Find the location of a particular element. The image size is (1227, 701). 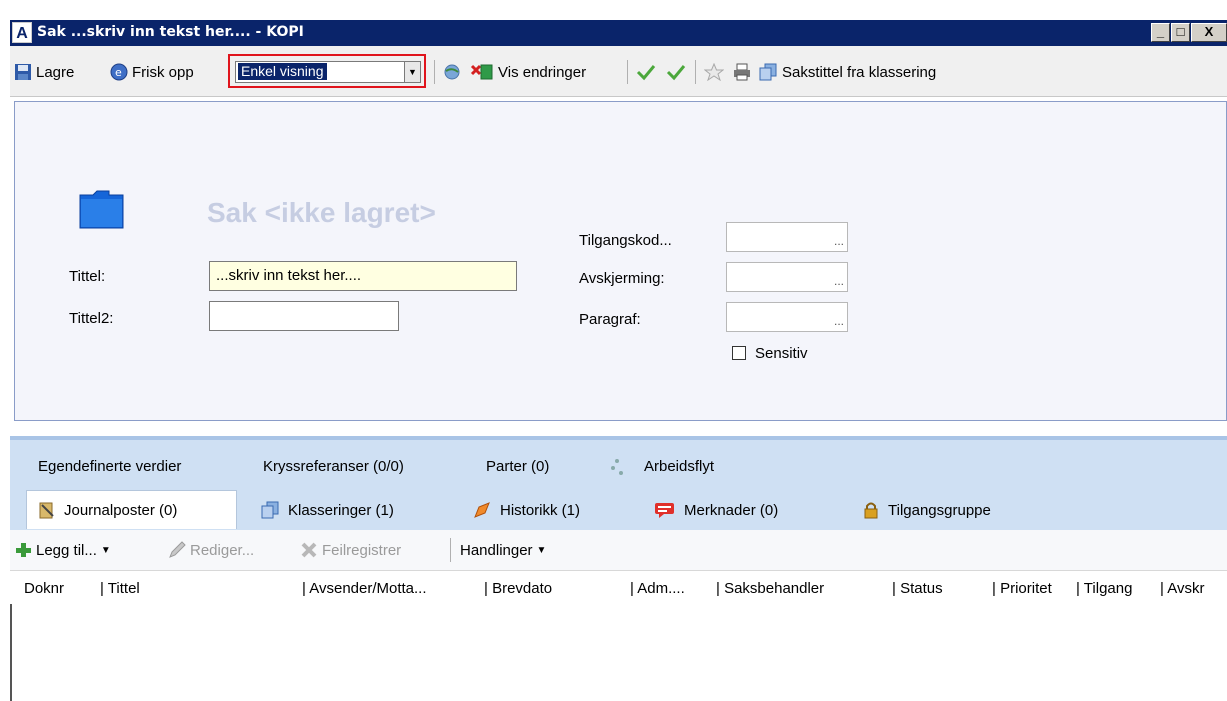

tittel2-label: Tittel2: is located at coordinates (91, 318).